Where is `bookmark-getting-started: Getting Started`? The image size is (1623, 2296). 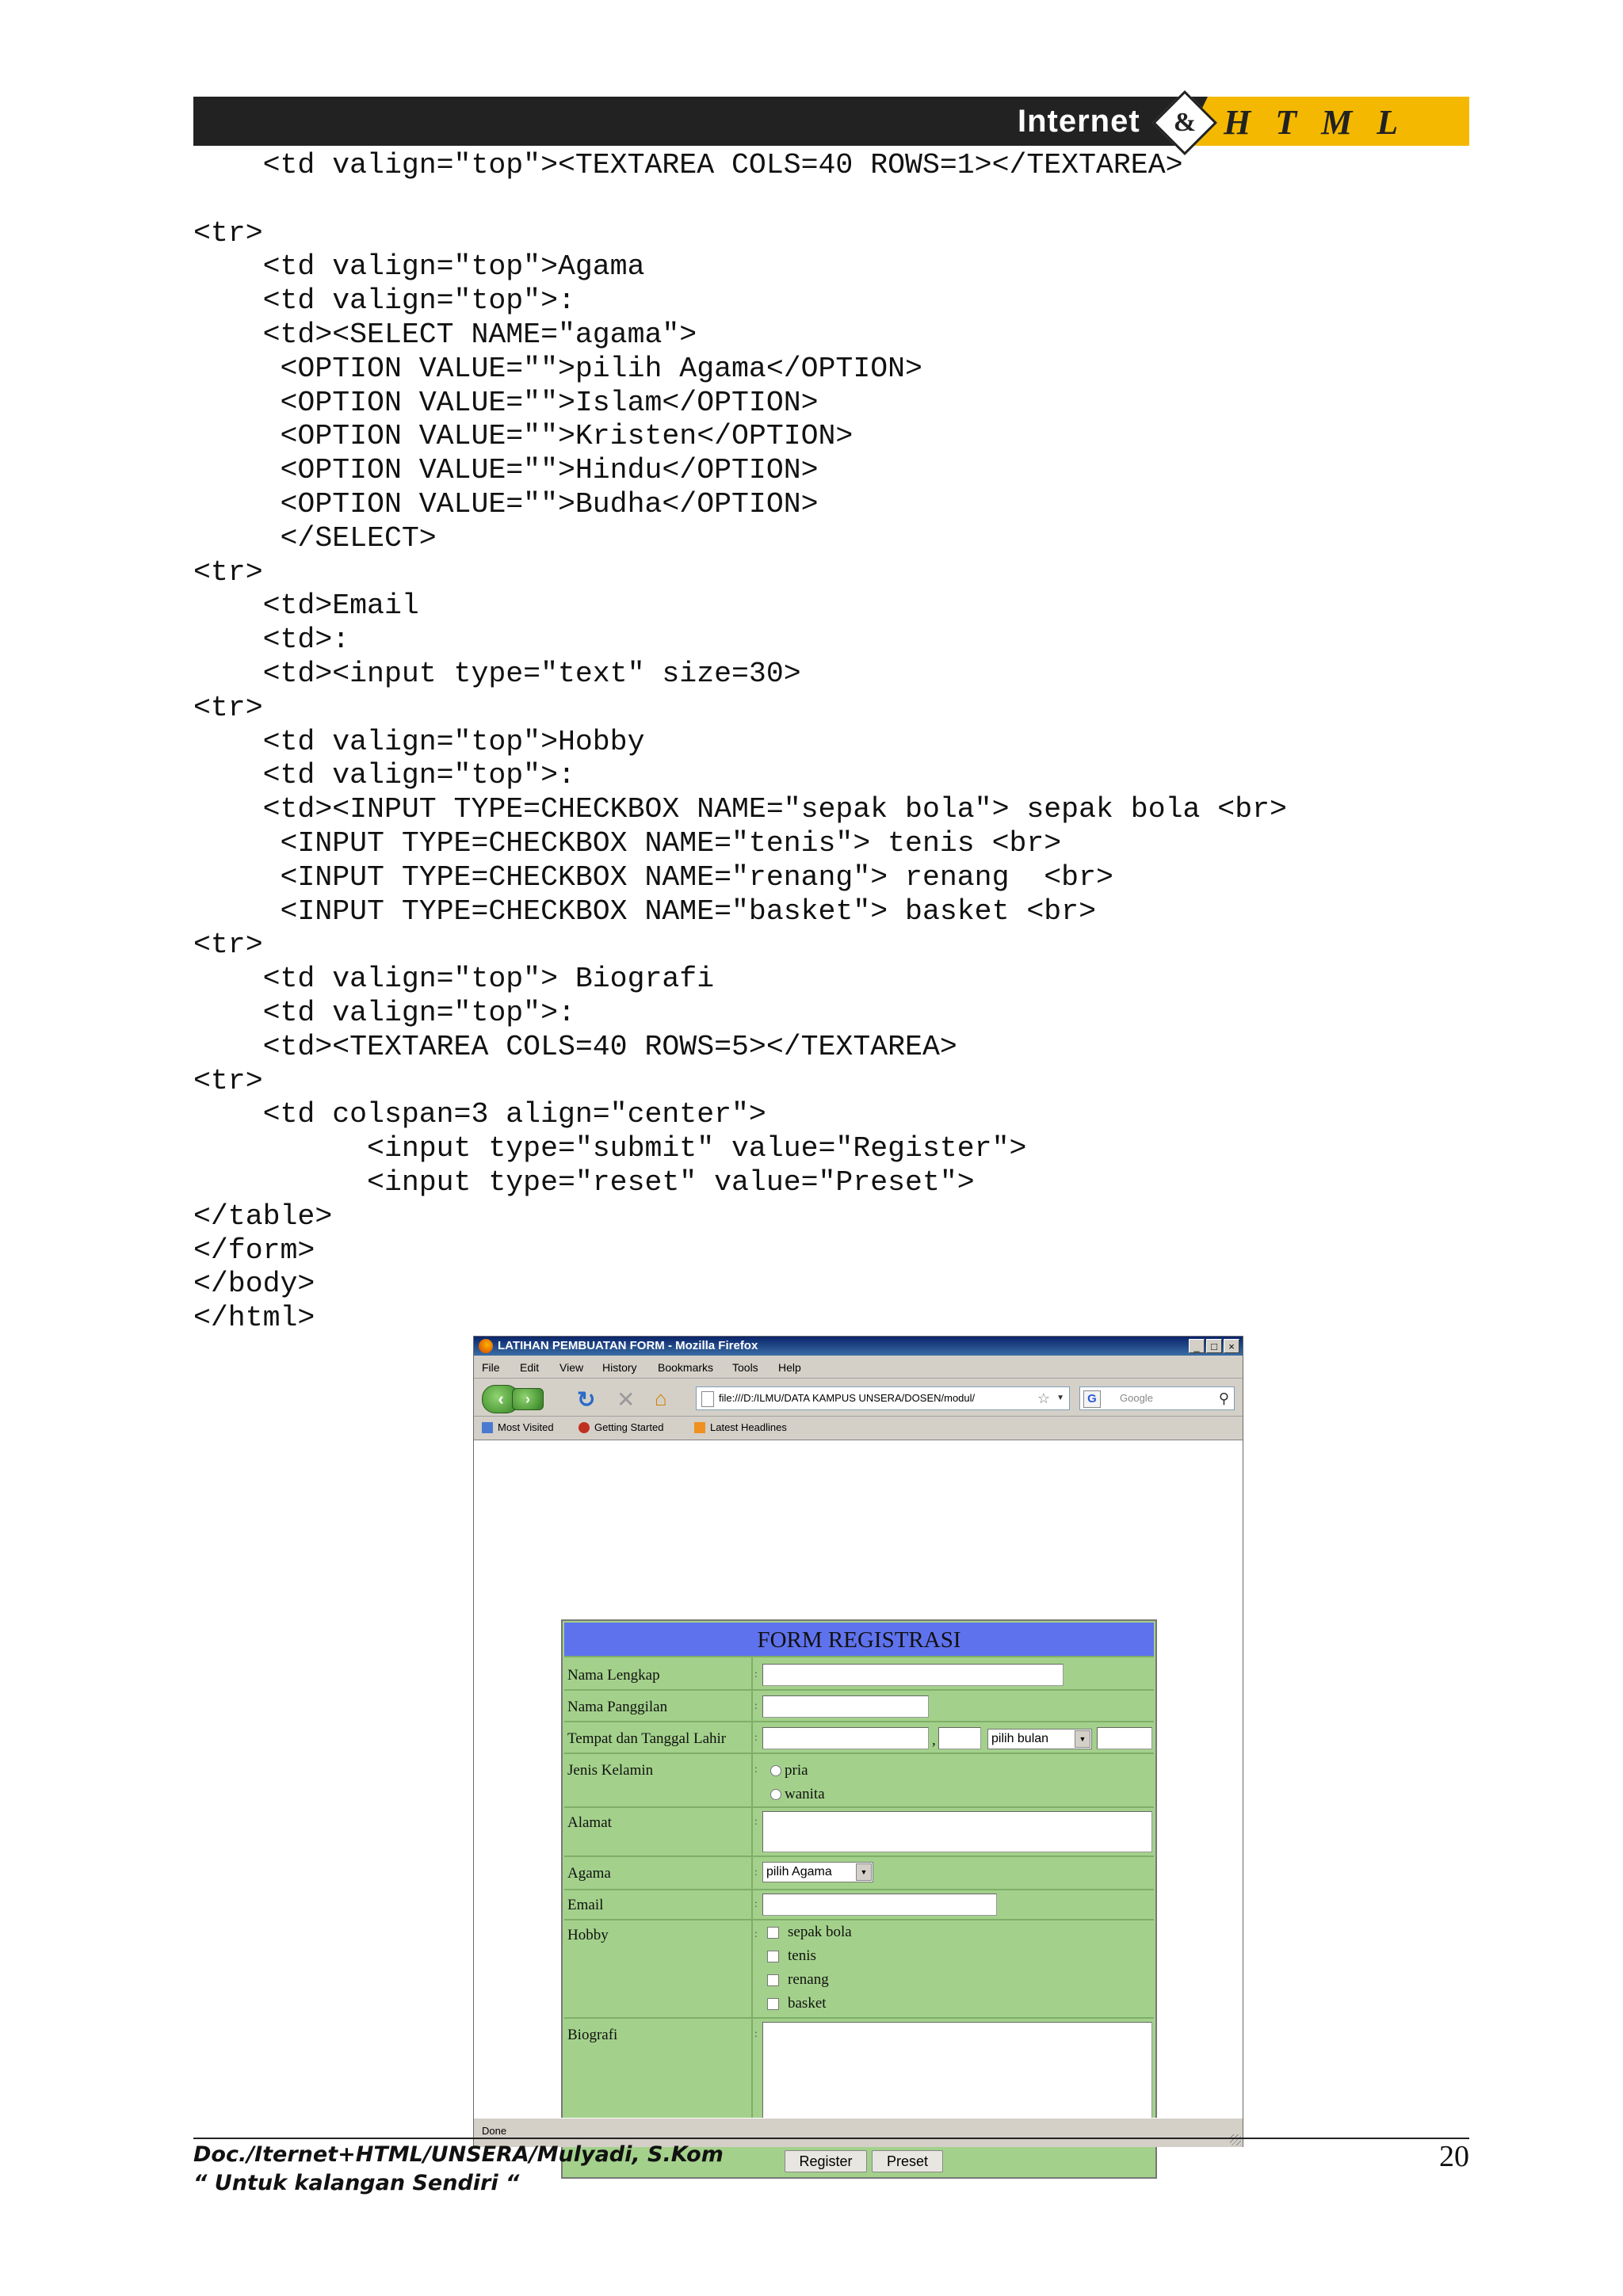
bookmark-getting-started: Getting Started is located at coordinates (628, 1428).